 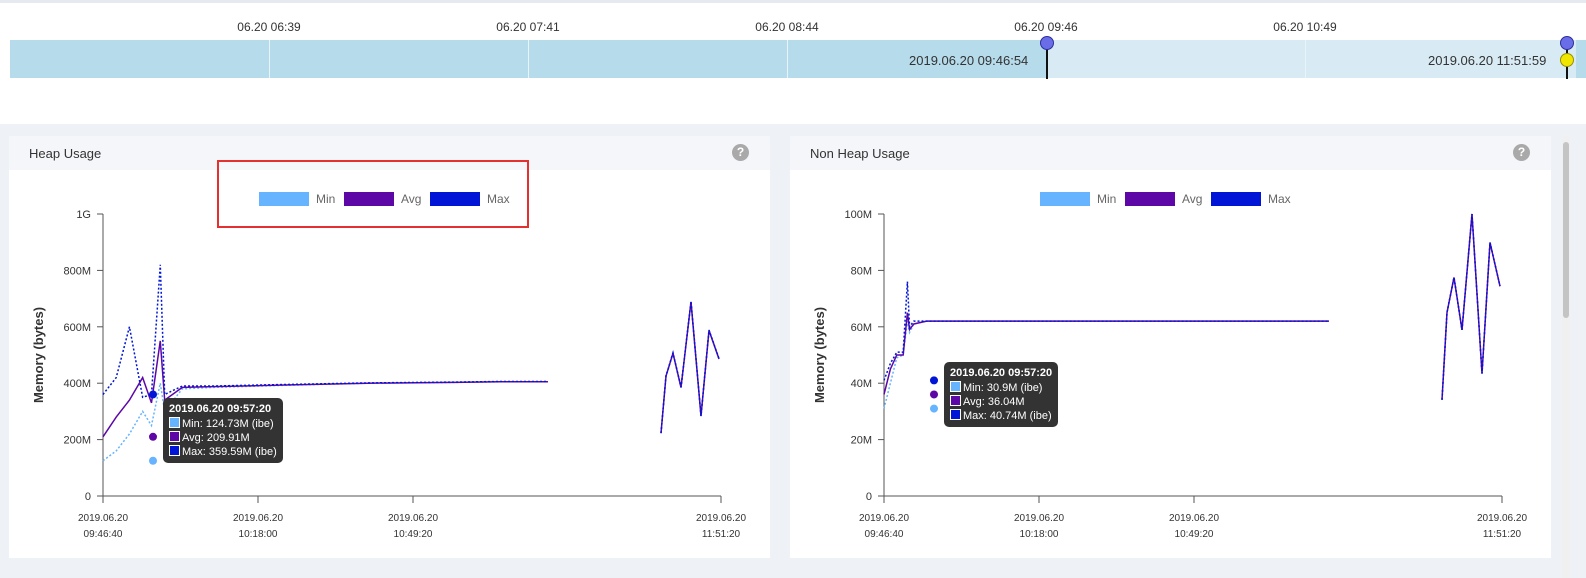 I want to click on tooltip-avg-row: Avg: 209.91M, so click(x=223, y=438).